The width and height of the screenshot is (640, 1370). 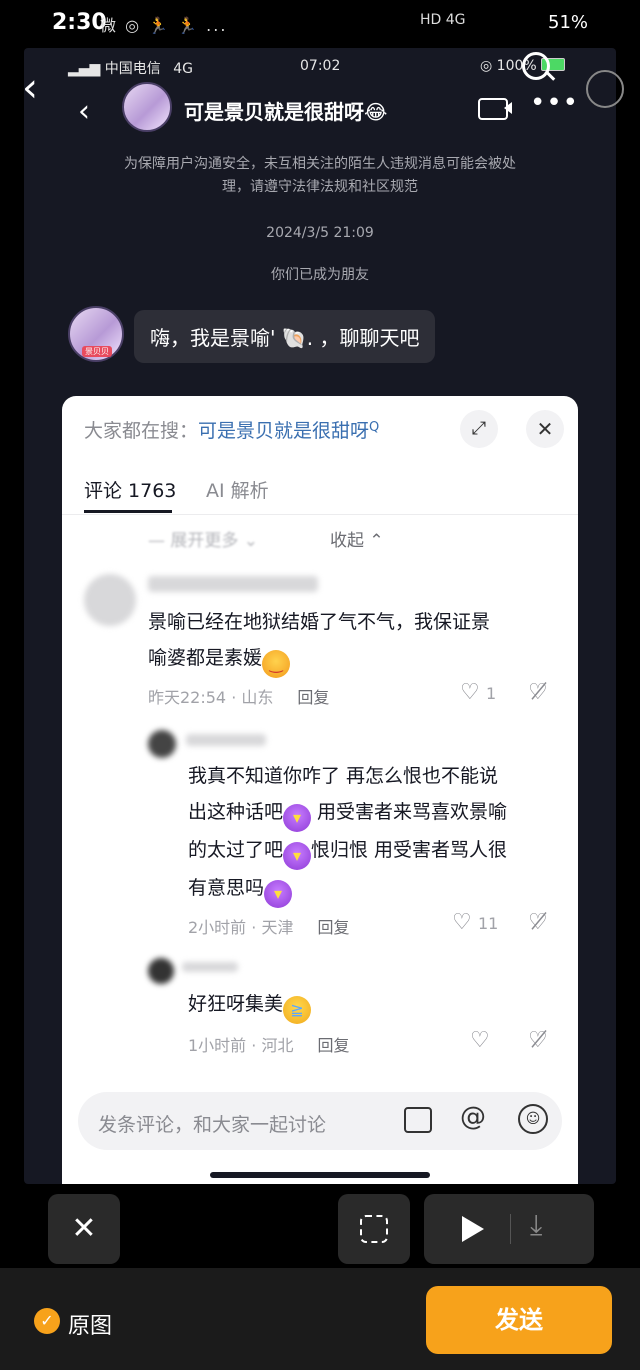 I want to click on inner-carrier: ▂▄▆ 中国电信 4G, so click(x=130, y=69).